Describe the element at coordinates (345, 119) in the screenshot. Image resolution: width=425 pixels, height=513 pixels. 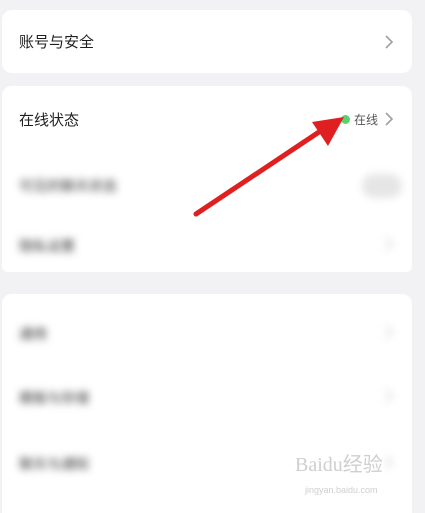
I see `status-dot-icon` at that location.